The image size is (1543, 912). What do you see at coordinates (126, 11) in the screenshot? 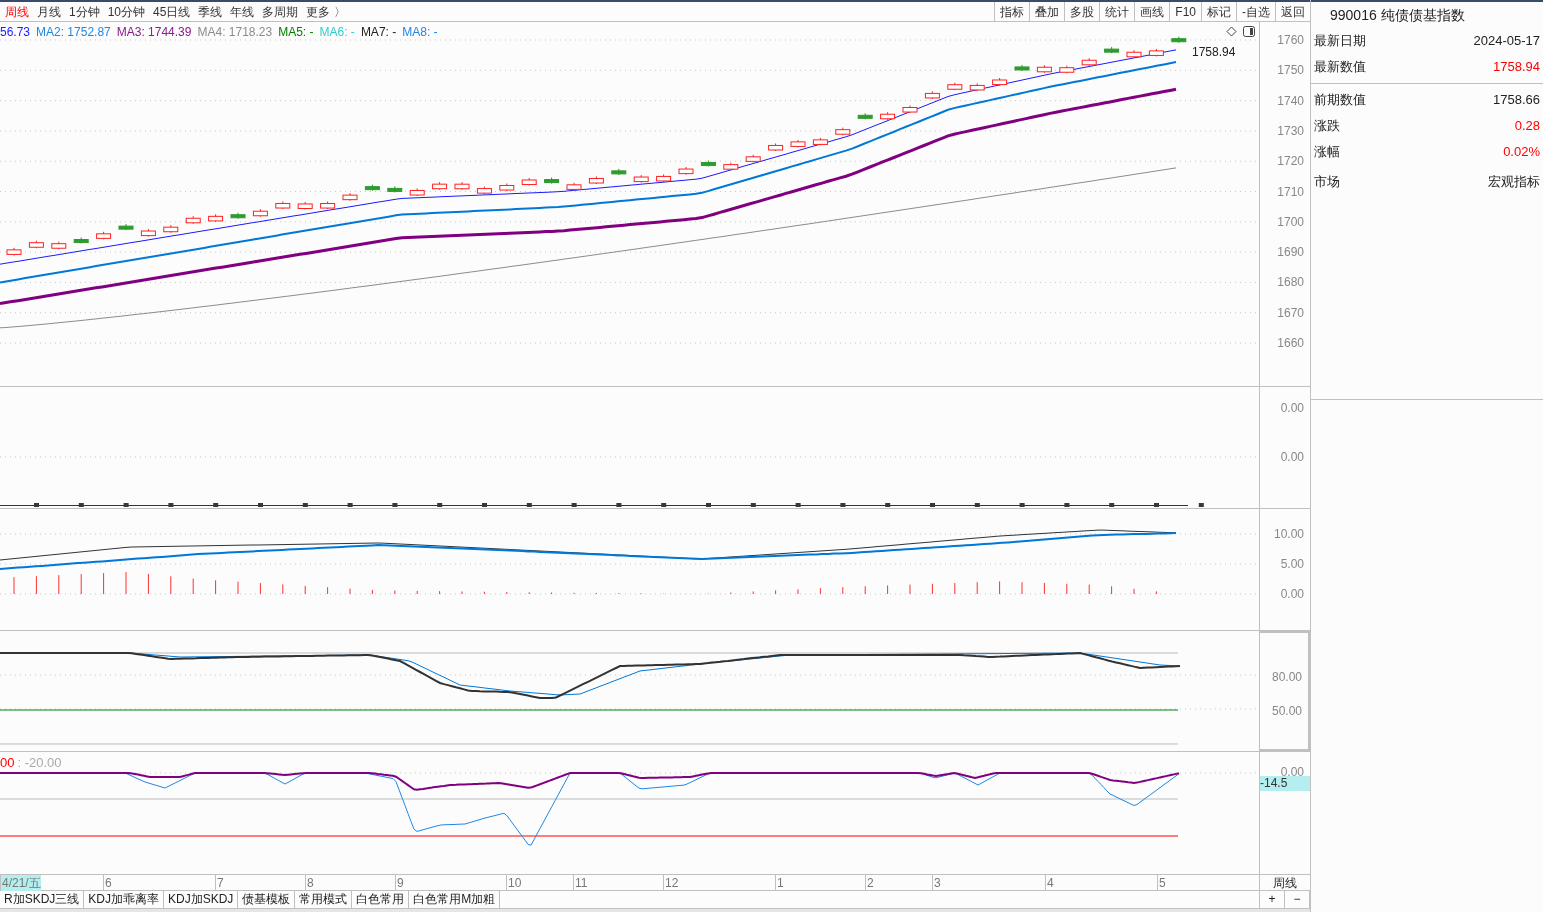
I see `period-tab: 10分钟` at bounding box center [126, 11].